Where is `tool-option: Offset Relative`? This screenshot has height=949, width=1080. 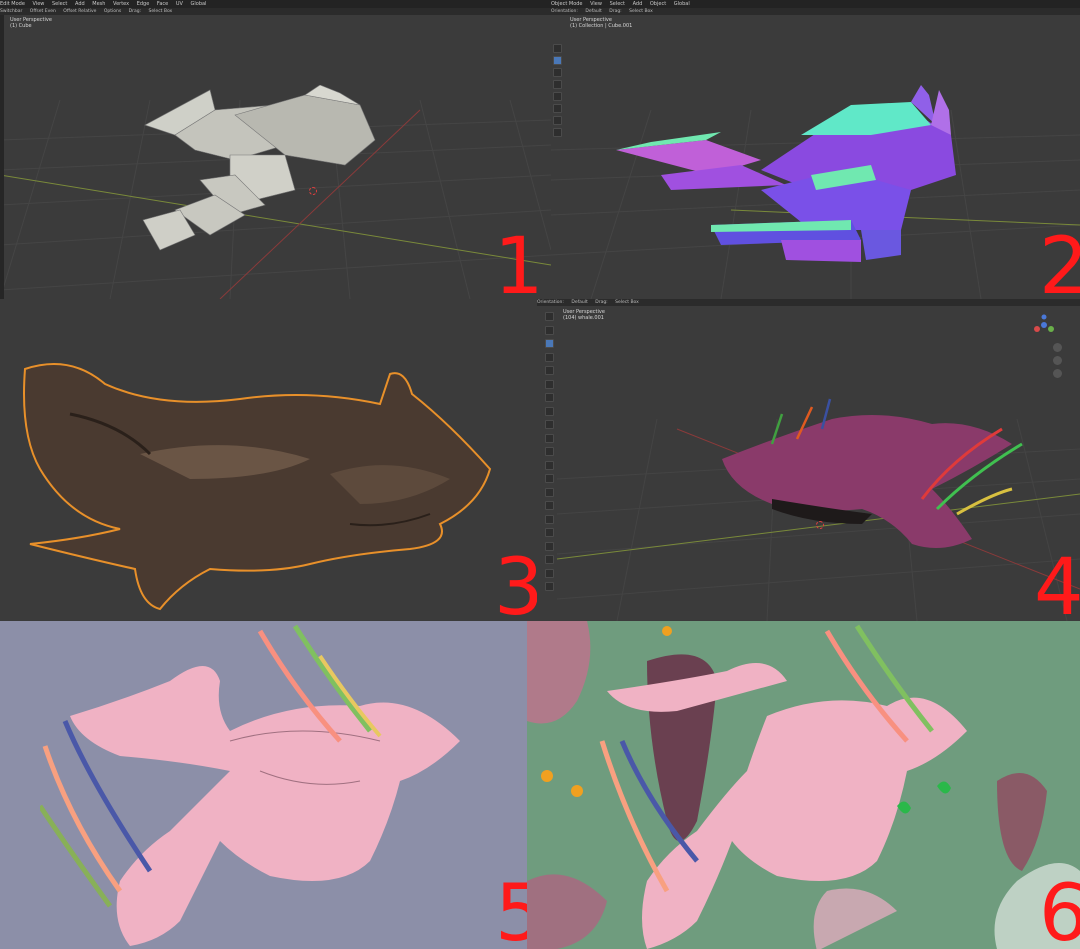
tool-option: Offset Relative is located at coordinates (79, 11).